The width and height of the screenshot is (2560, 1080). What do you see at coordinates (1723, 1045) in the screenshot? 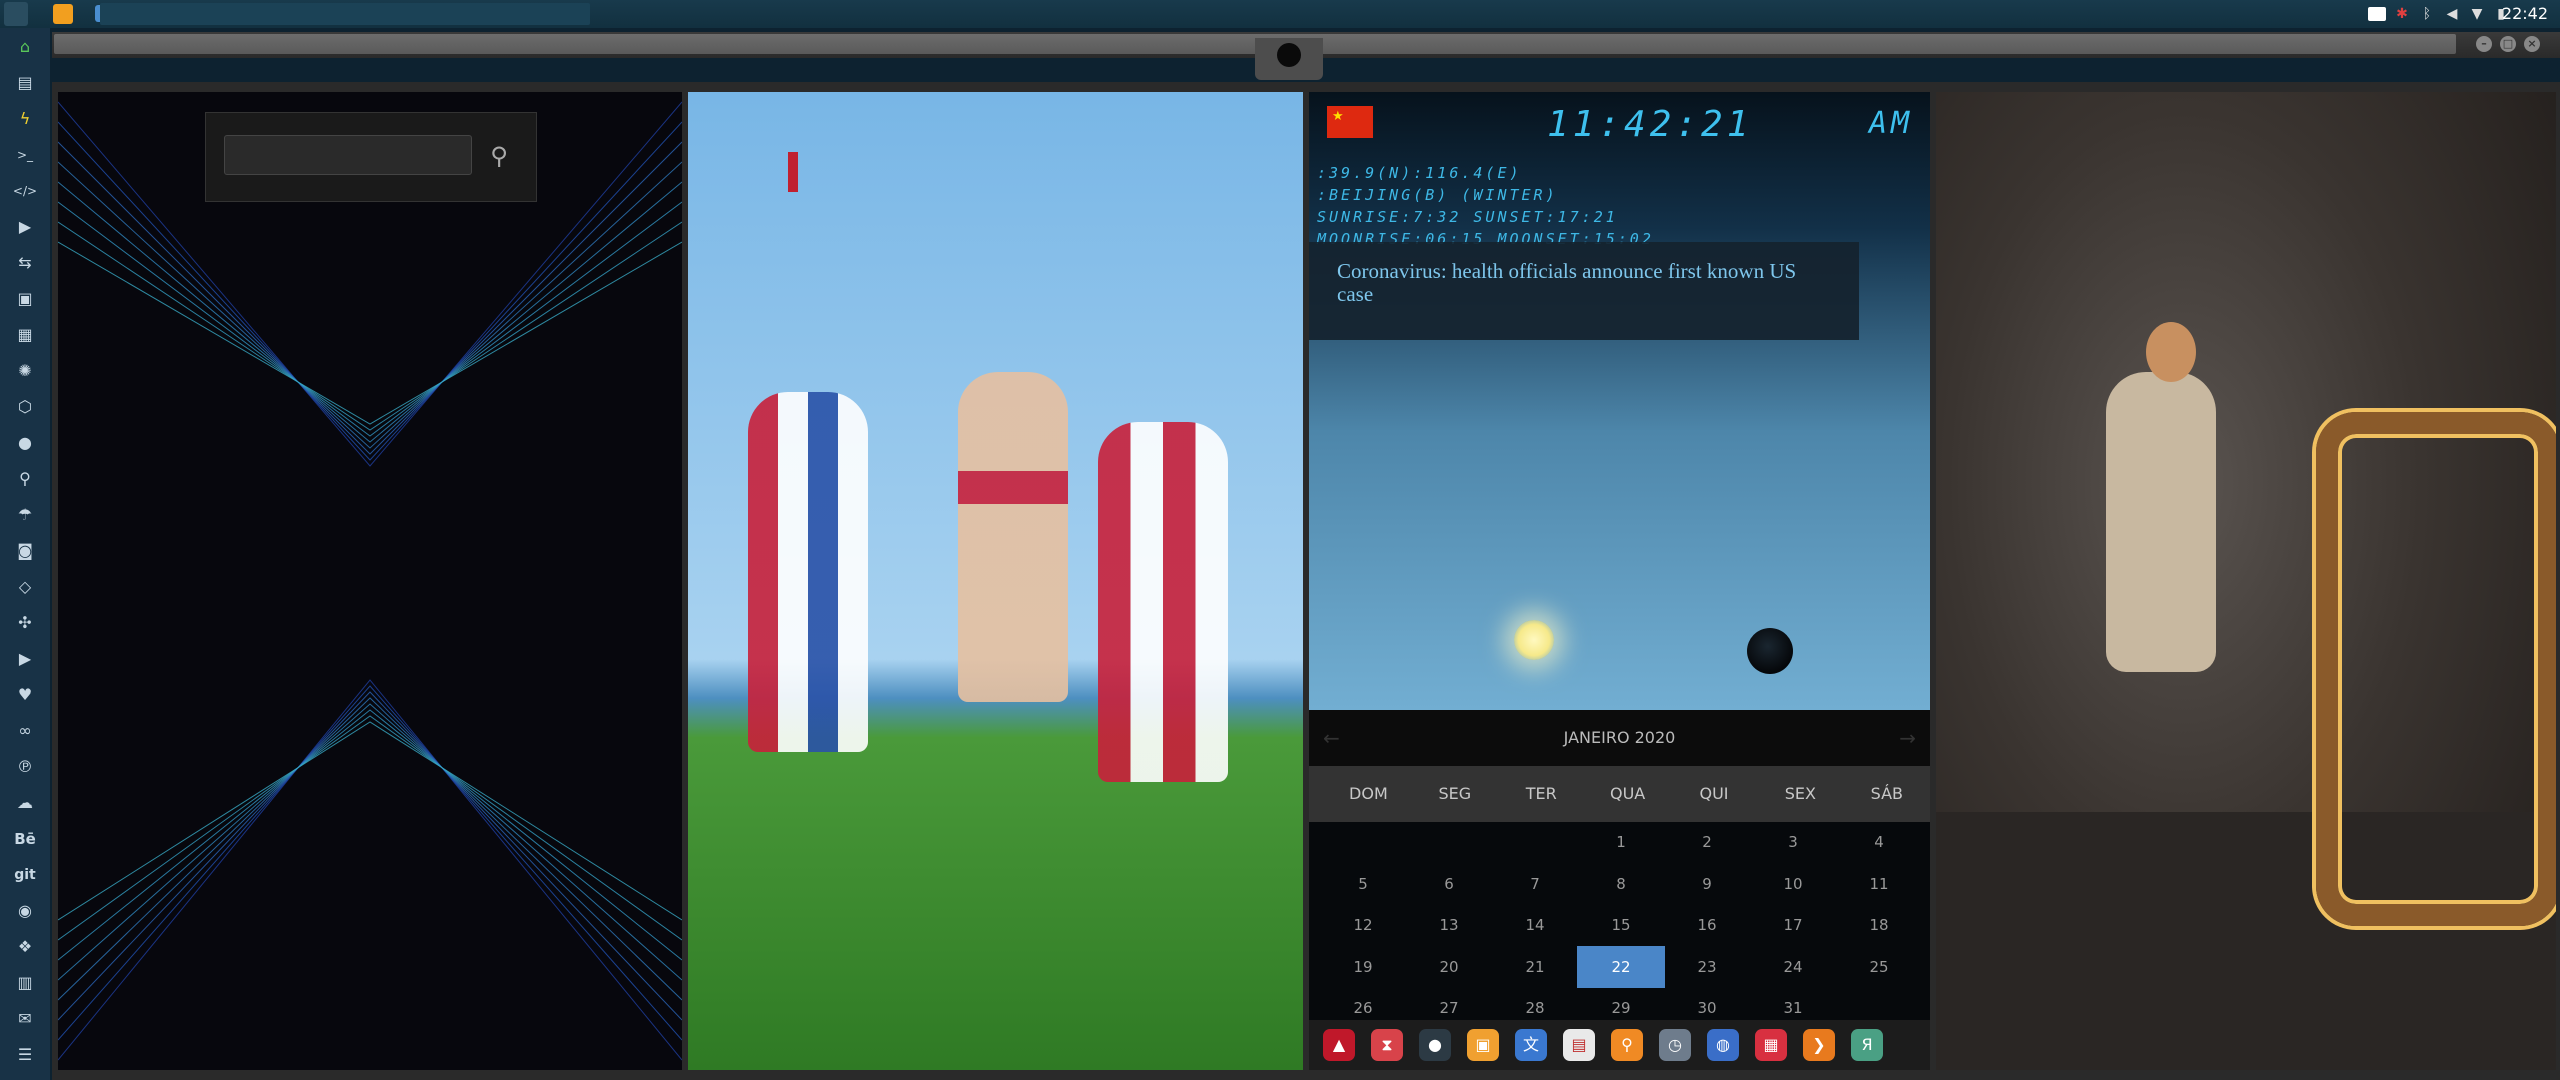
I see `globe-app-icon: ◍` at bounding box center [1723, 1045].